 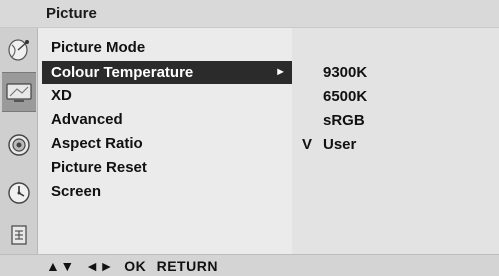 I want to click on title-bar: Picture, so click(x=249, y=14).